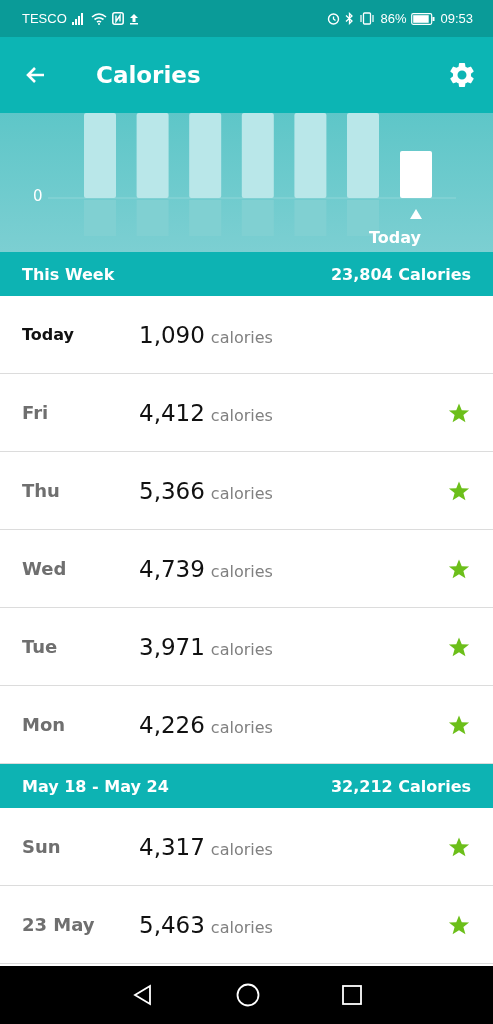 This screenshot has width=493, height=1024. What do you see at coordinates (367, 18) in the screenshot?
I see `vibrate-icon` at bounding box center [367, 18].